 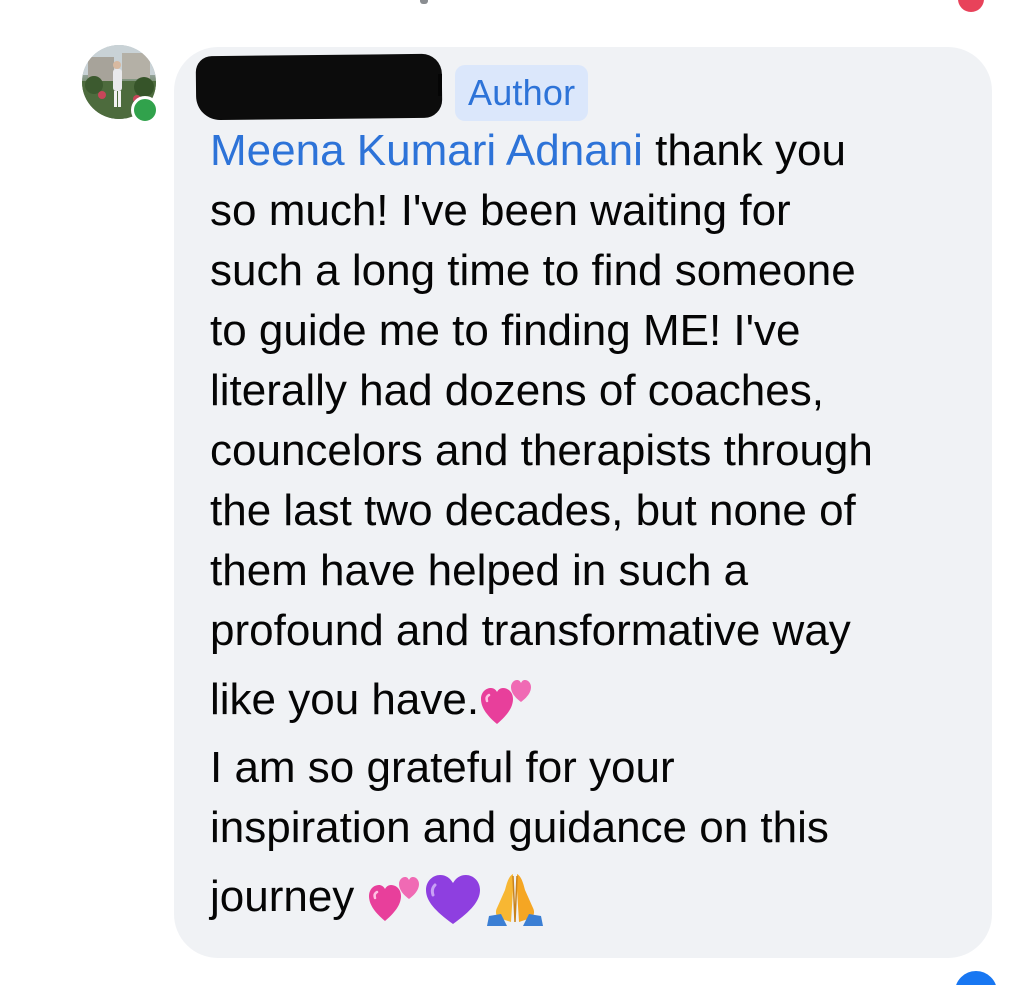 What do you see at coordinates (426, 150) in the screenshot?
I see `mention-link: Meena Kumari Adnani` at bounding box center [426, 150].